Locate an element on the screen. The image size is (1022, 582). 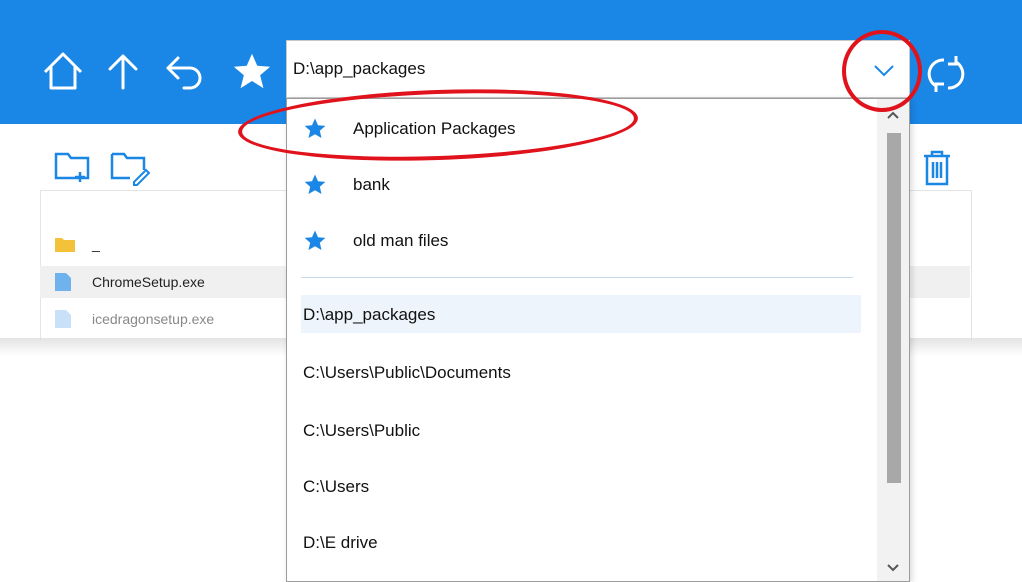
back-icon is located at coordinates (183, 71).